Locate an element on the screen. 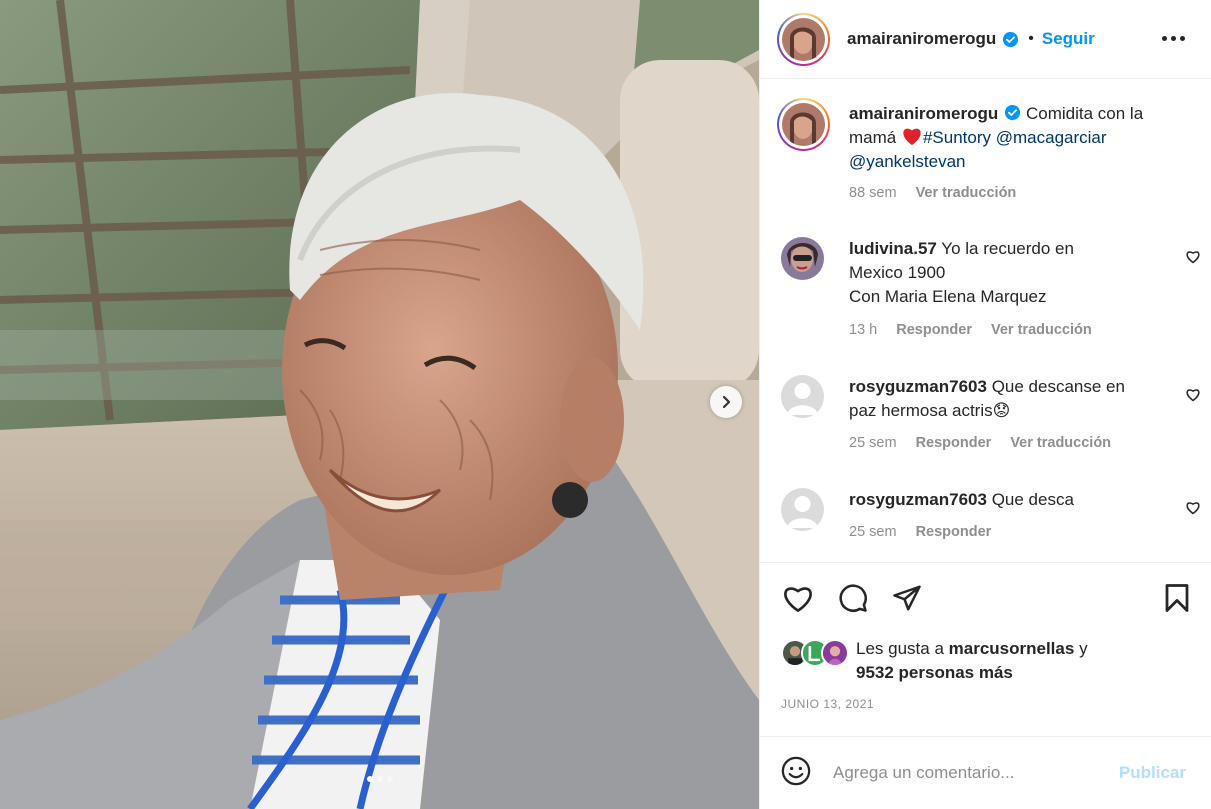 Image resolution: width=1211 pixels, height=809 pixels. comment-username: ludivina.57 is located at coordinates (893, 248).